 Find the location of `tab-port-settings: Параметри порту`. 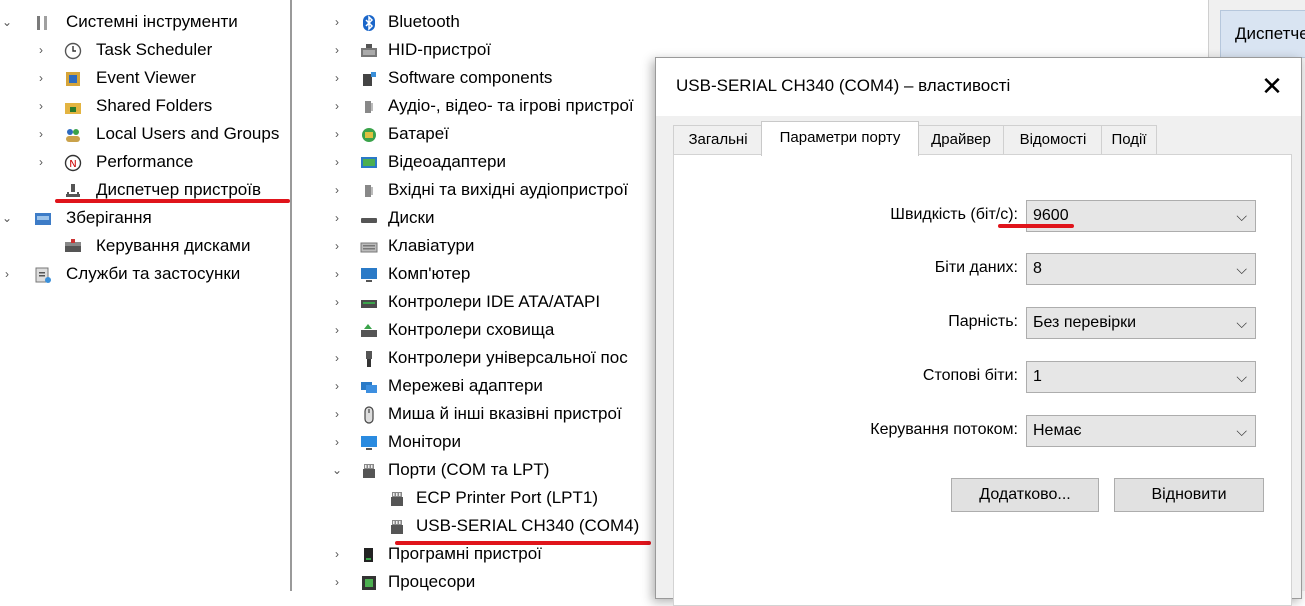

tab-port-settings: Параметри порту is located at coordinates (840, 138).